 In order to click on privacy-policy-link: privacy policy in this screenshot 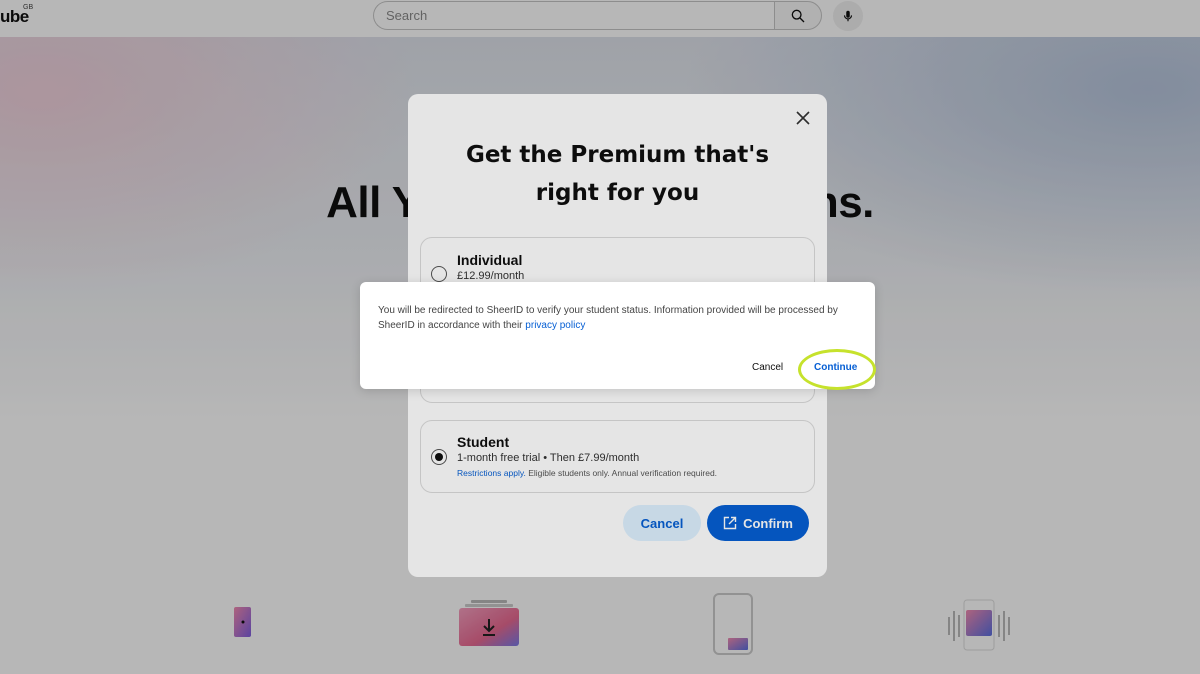, I will do `click(555, 325)`.